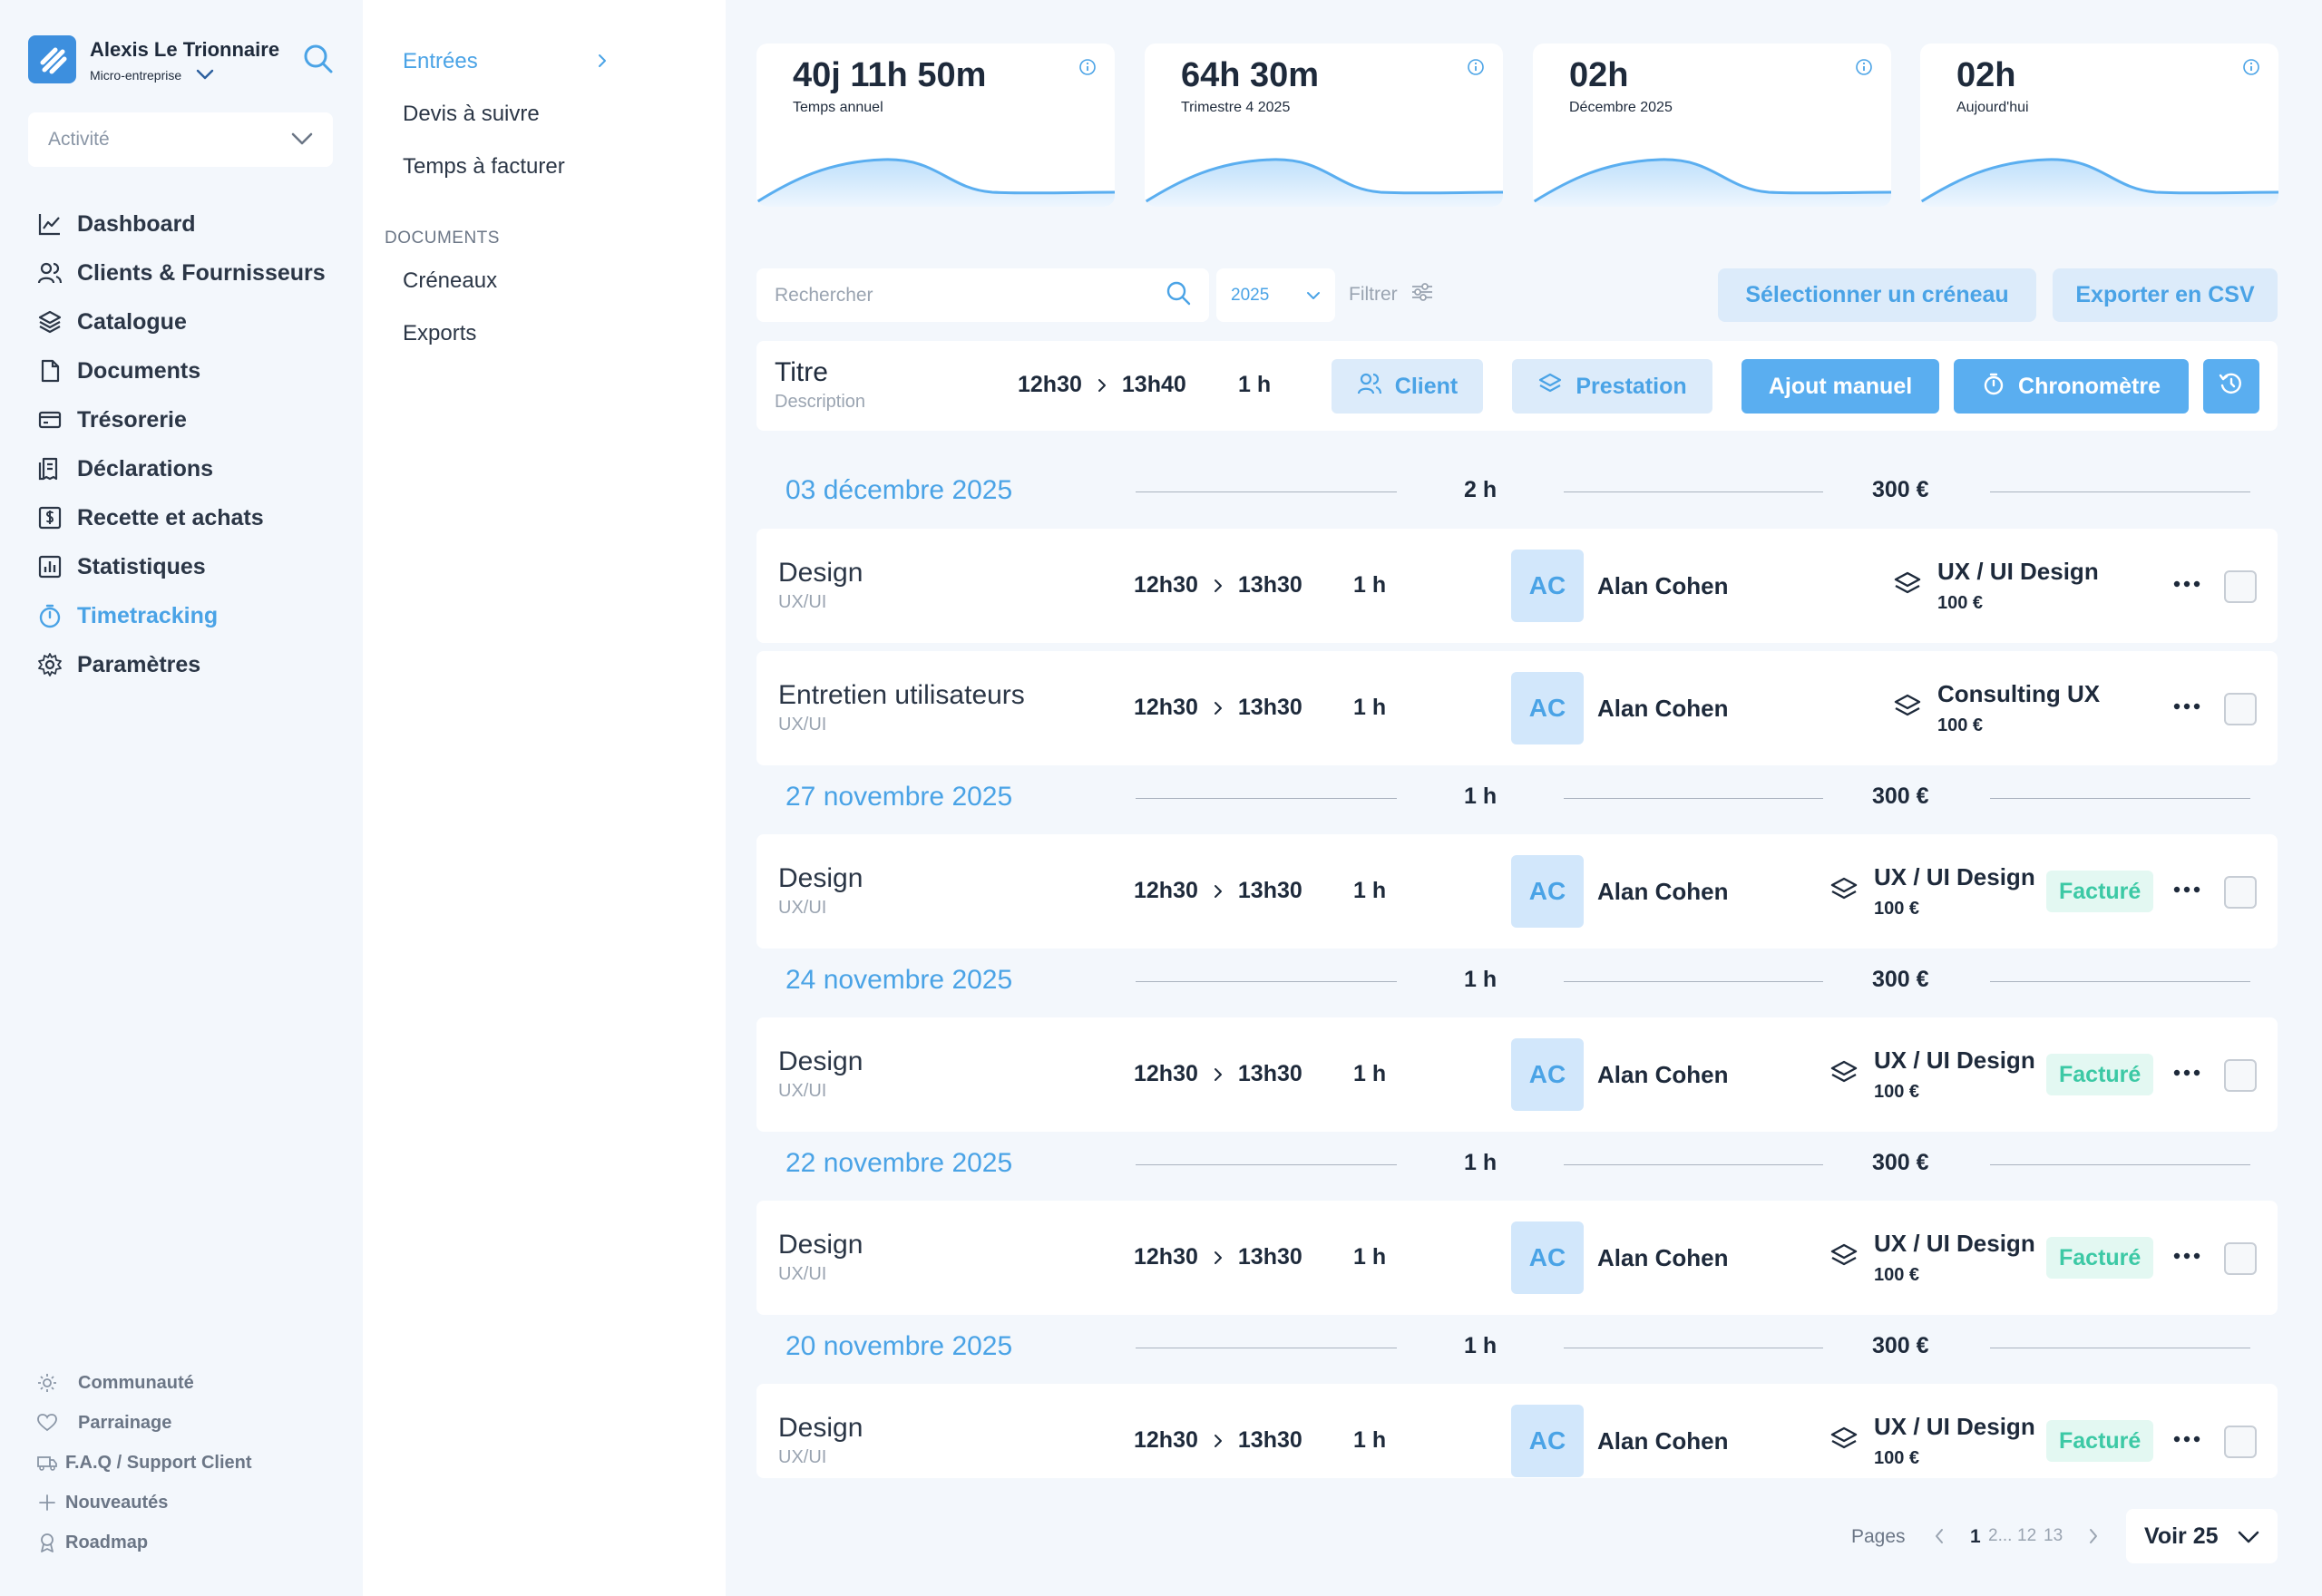 The image size is (2322, 1596). Describe the element at coordinates (956, 295) in the screenshot. I see `search-input` at that location.